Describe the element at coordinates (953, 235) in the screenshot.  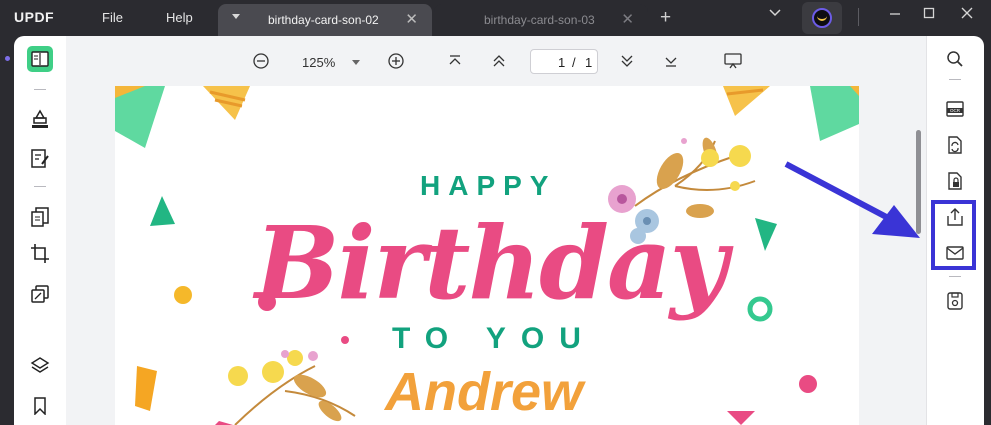
I see `annotation-highlight-box` at that location.